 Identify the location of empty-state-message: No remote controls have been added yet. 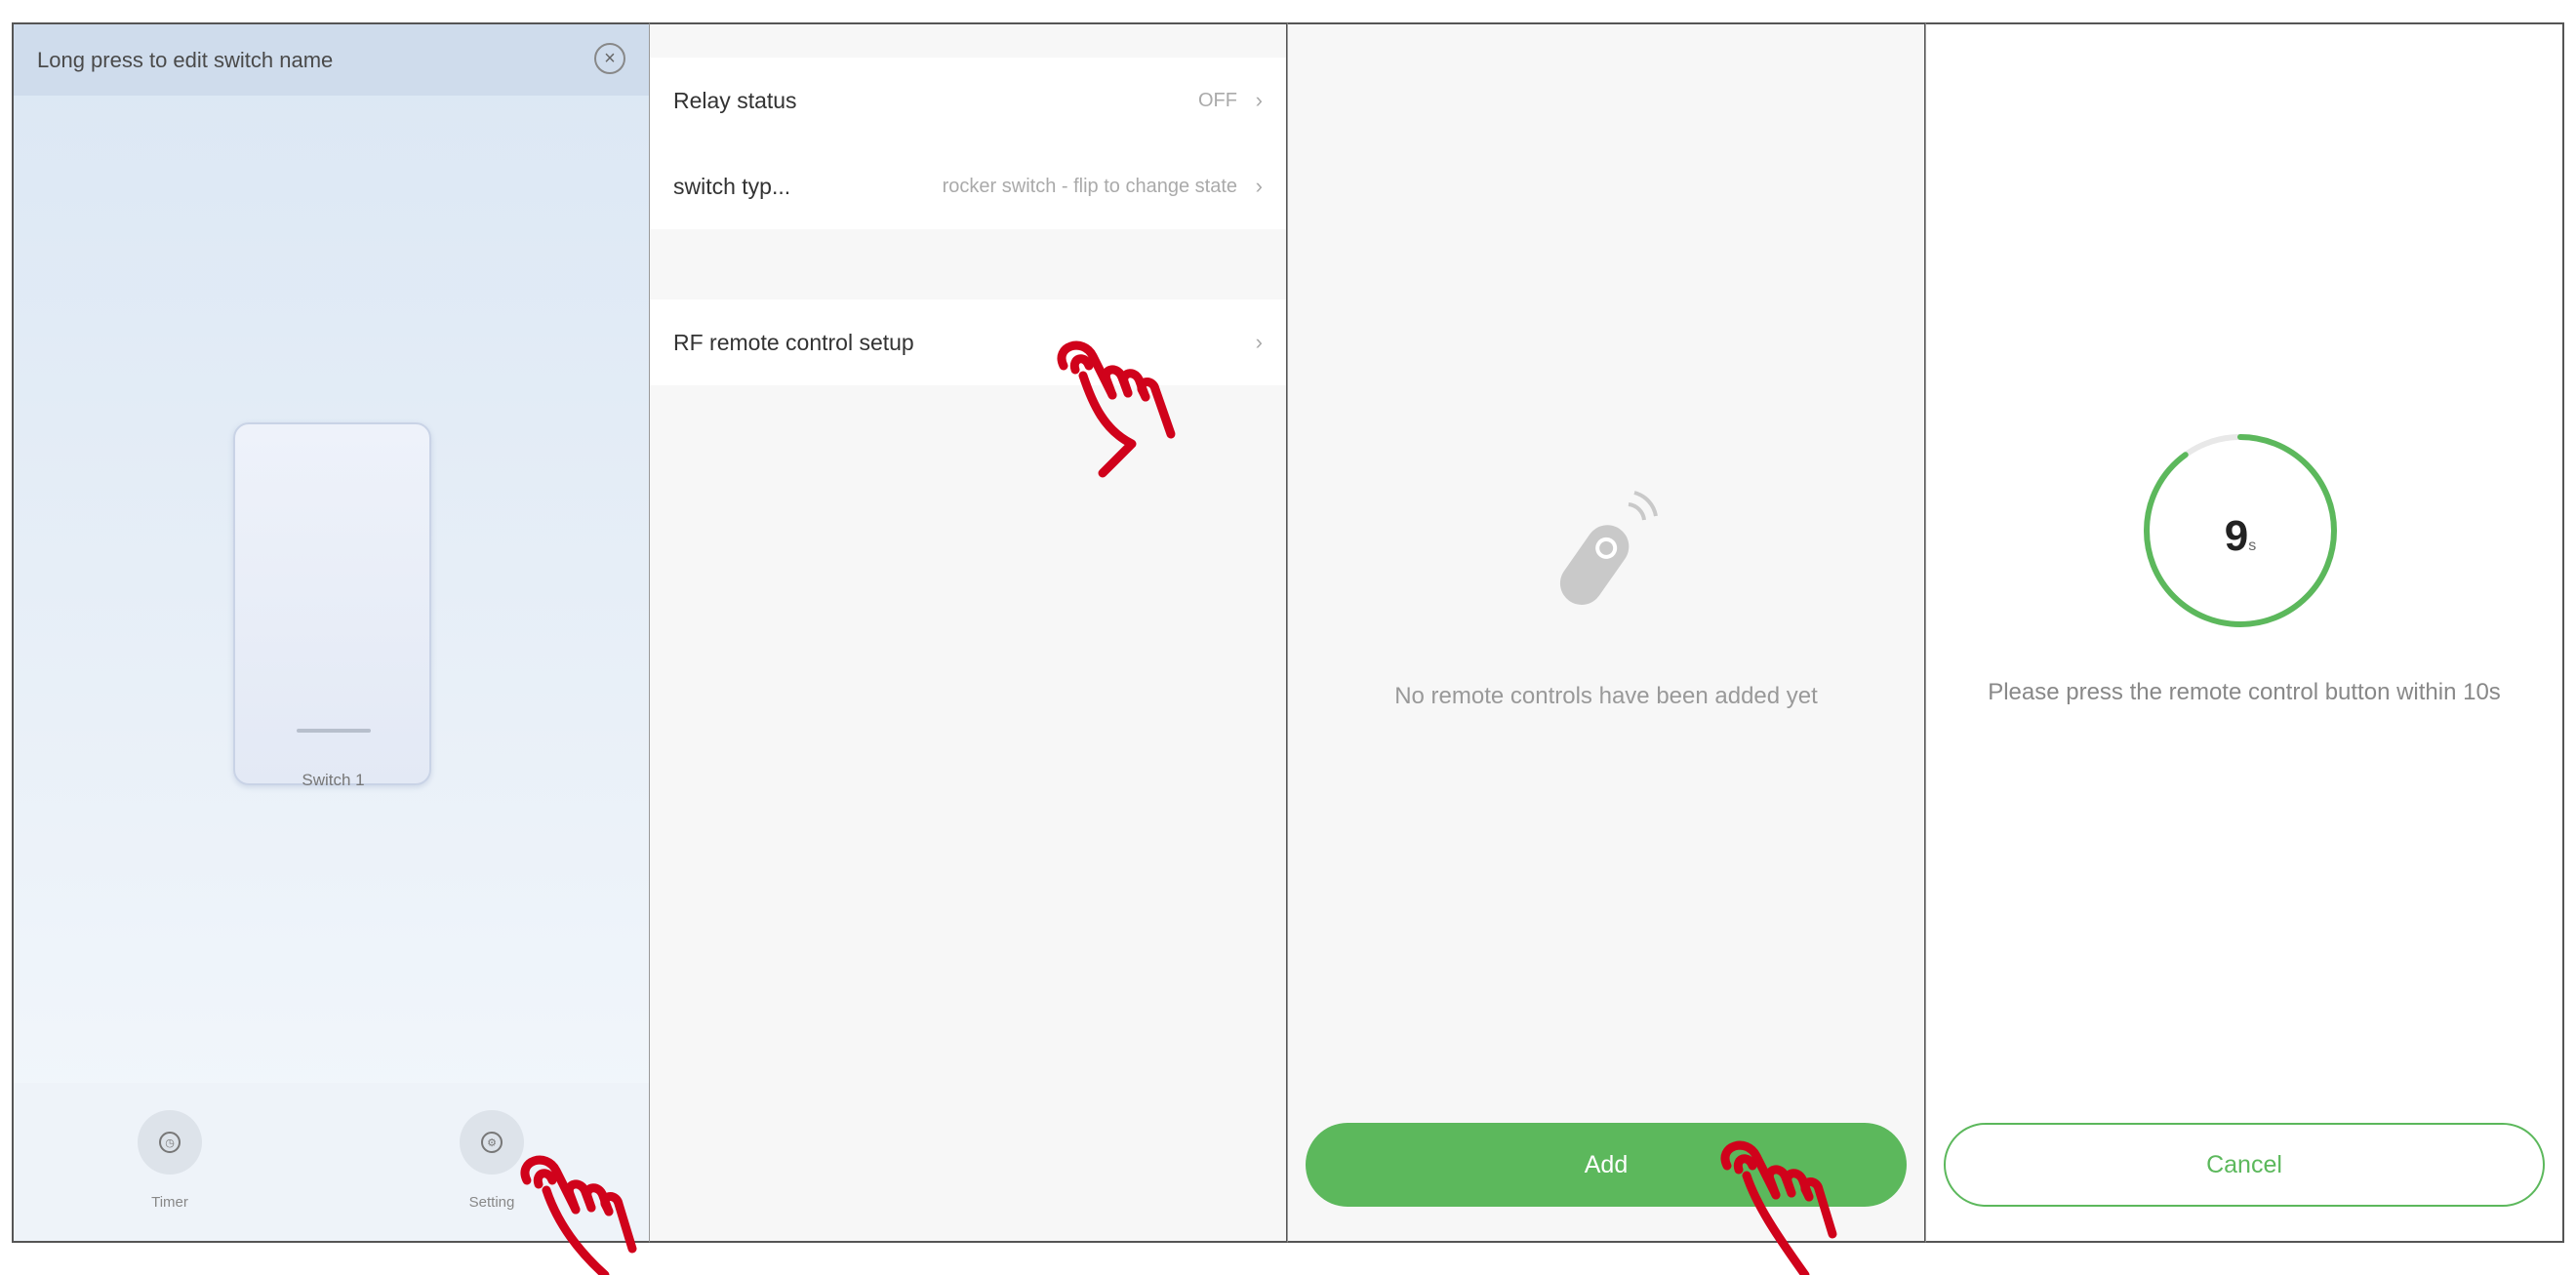
(1606, 696).